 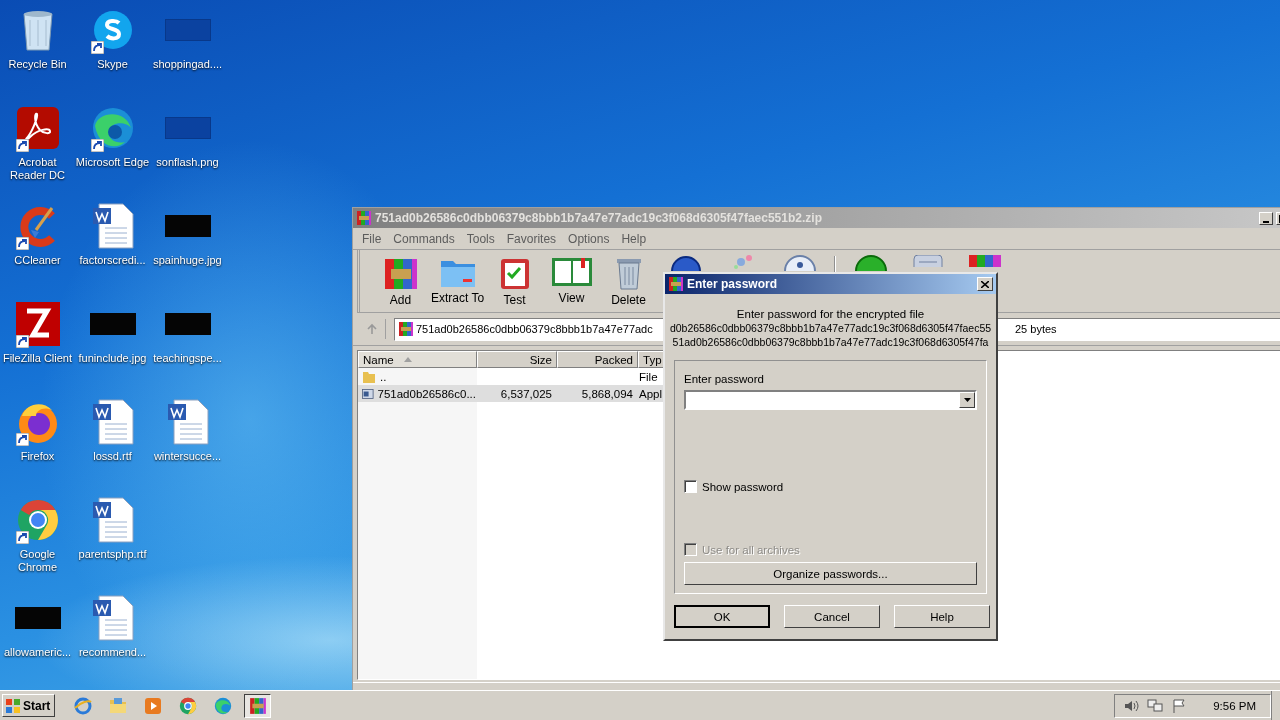 I want to click on table-cell-text: 5,868,094, so click(x=607, y=393).